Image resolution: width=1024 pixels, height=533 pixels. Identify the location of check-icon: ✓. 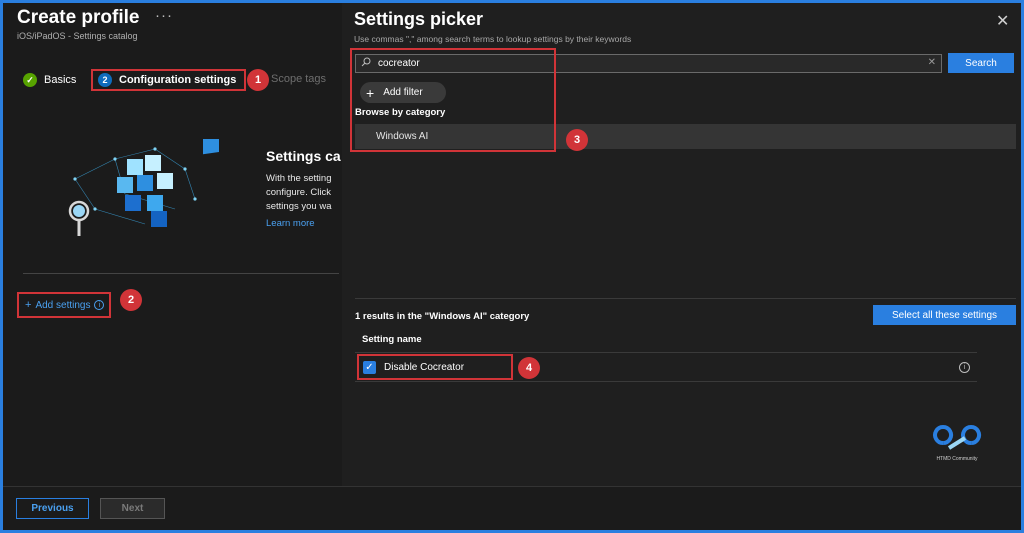
(30, 80).